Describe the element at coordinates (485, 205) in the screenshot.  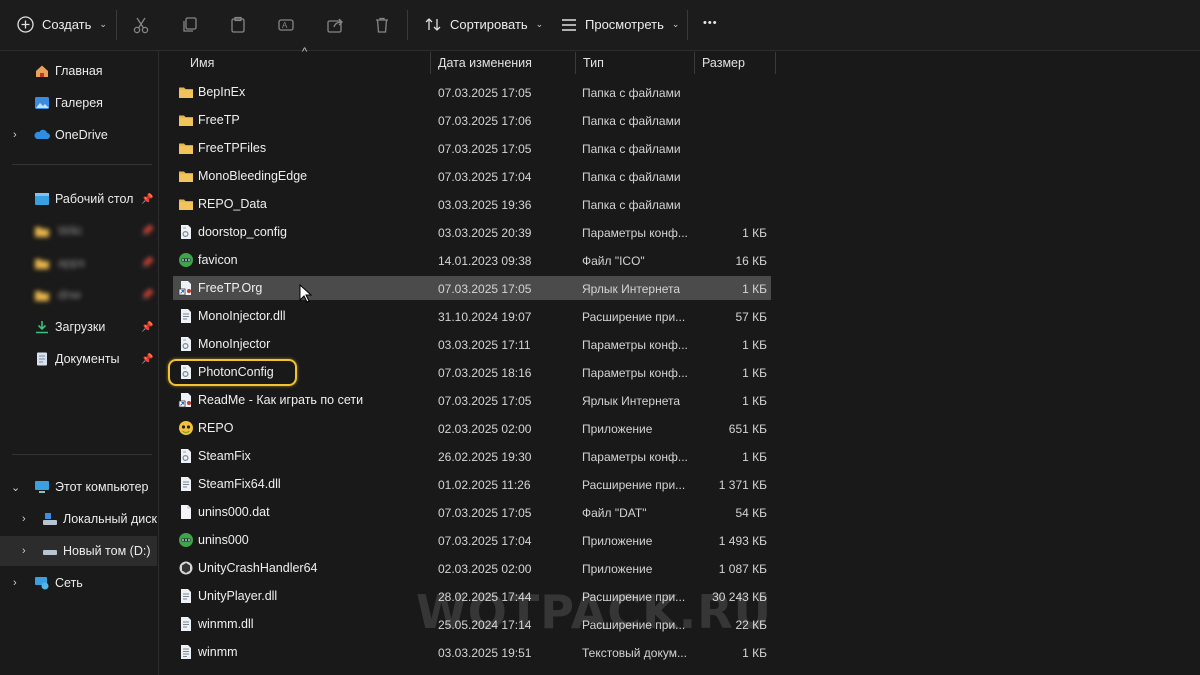
I see `file-date: 03.03.2025 19:36` at that location.